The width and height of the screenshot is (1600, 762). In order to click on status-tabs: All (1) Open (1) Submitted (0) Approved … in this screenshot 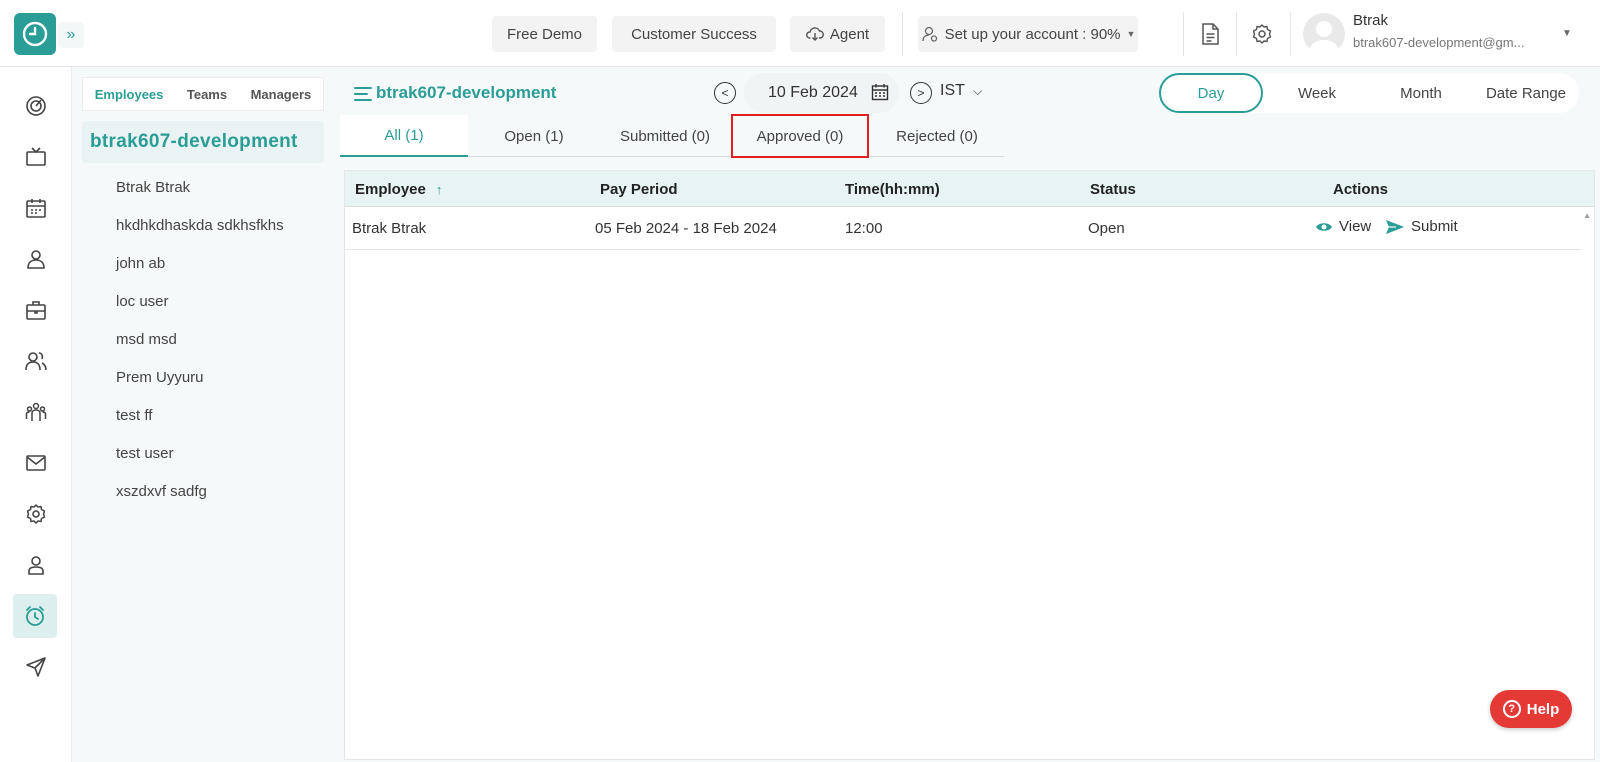, I will do `click(672, 136)`.